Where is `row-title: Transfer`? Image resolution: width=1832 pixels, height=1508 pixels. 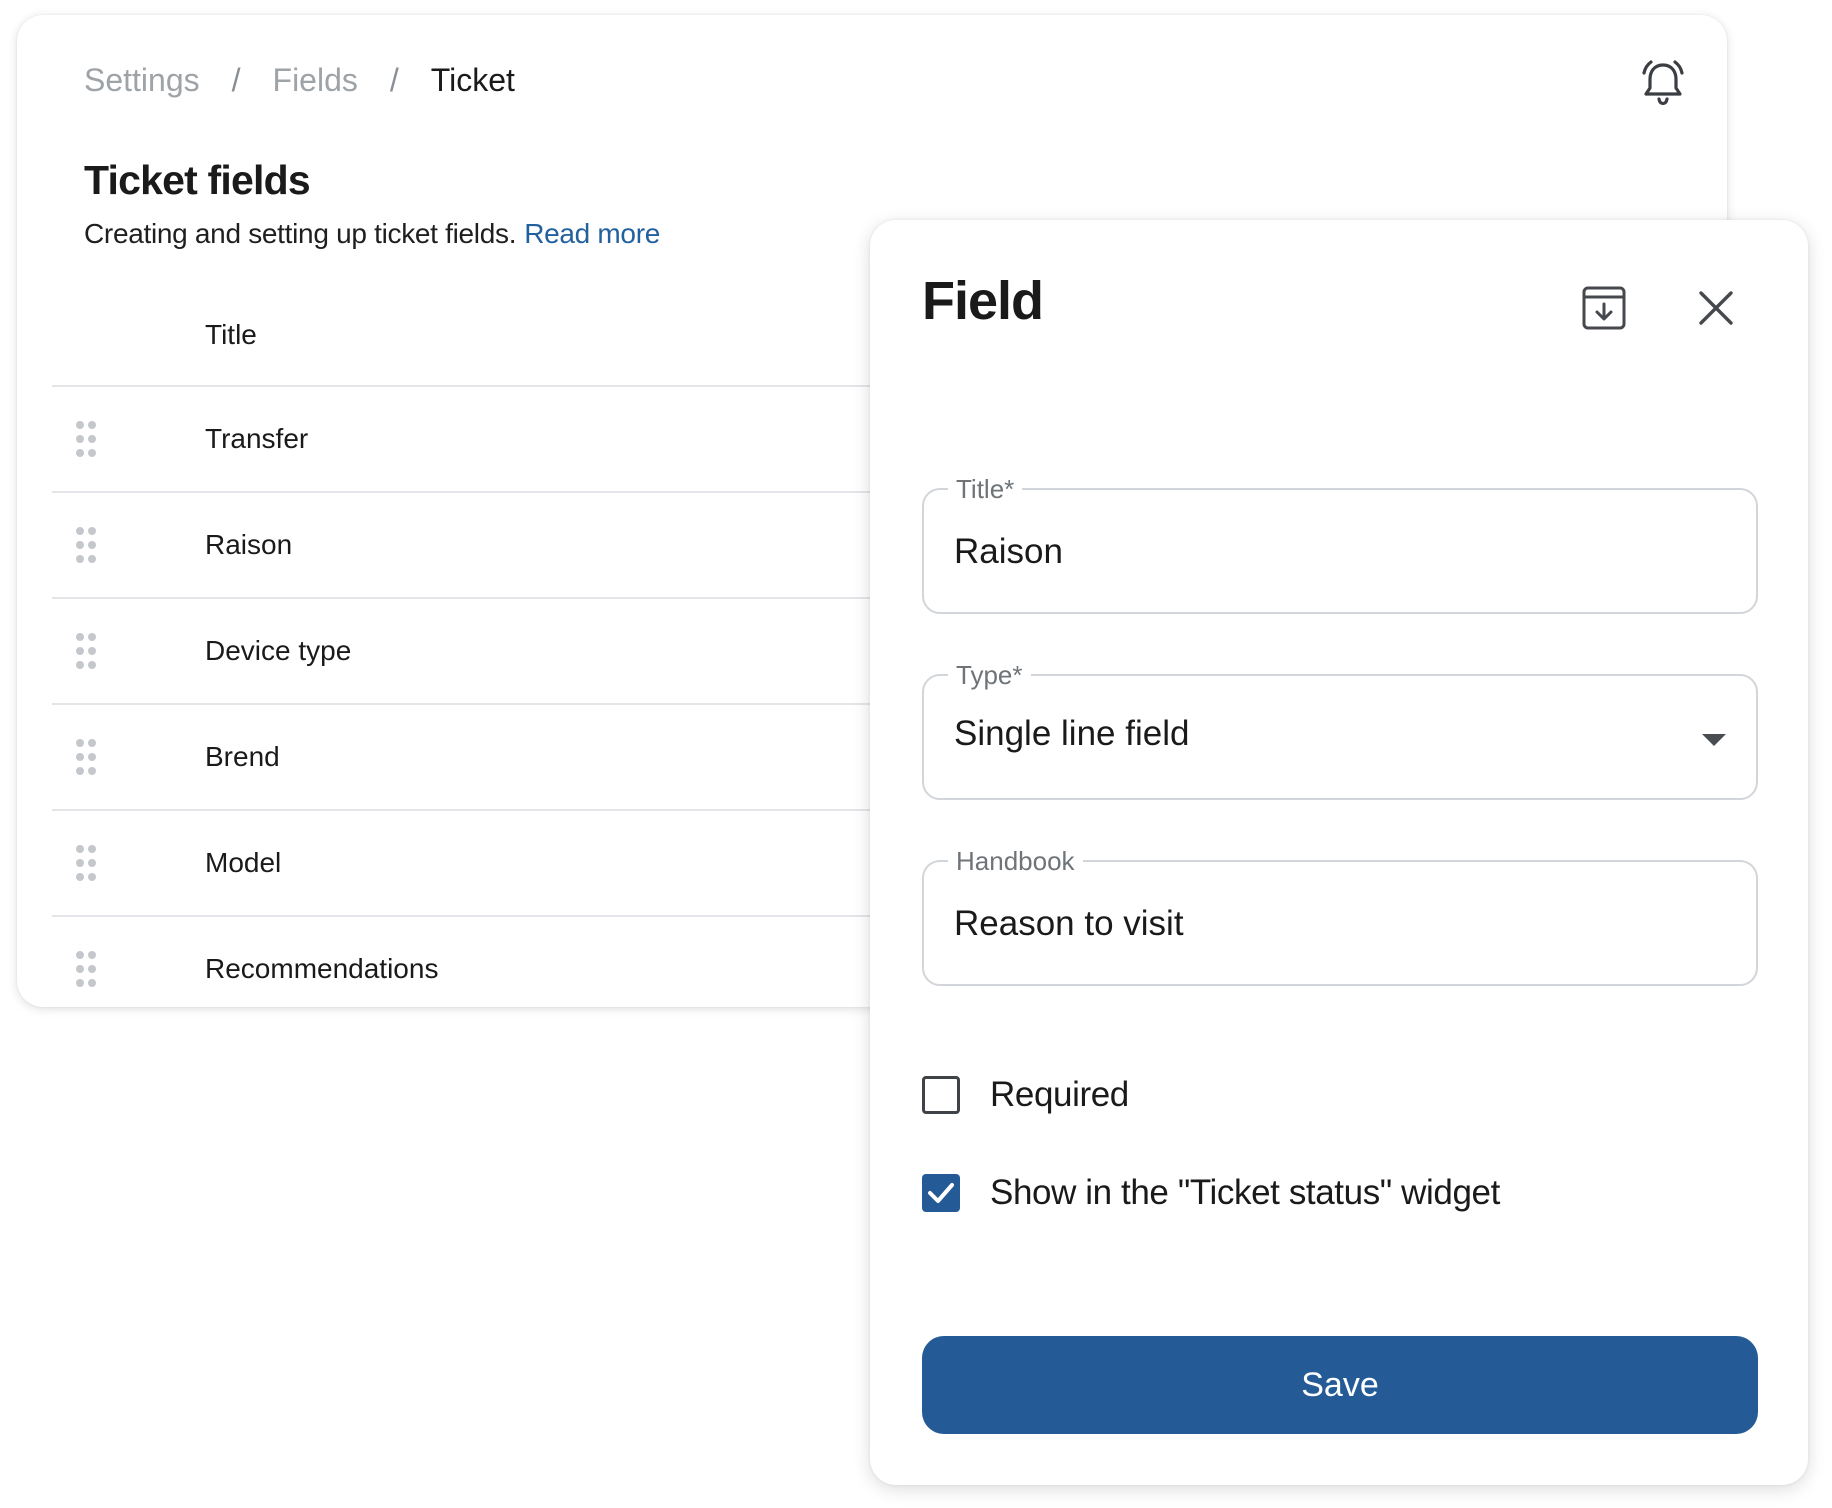
row-title: Transfer is located at coordinates (257, 438).